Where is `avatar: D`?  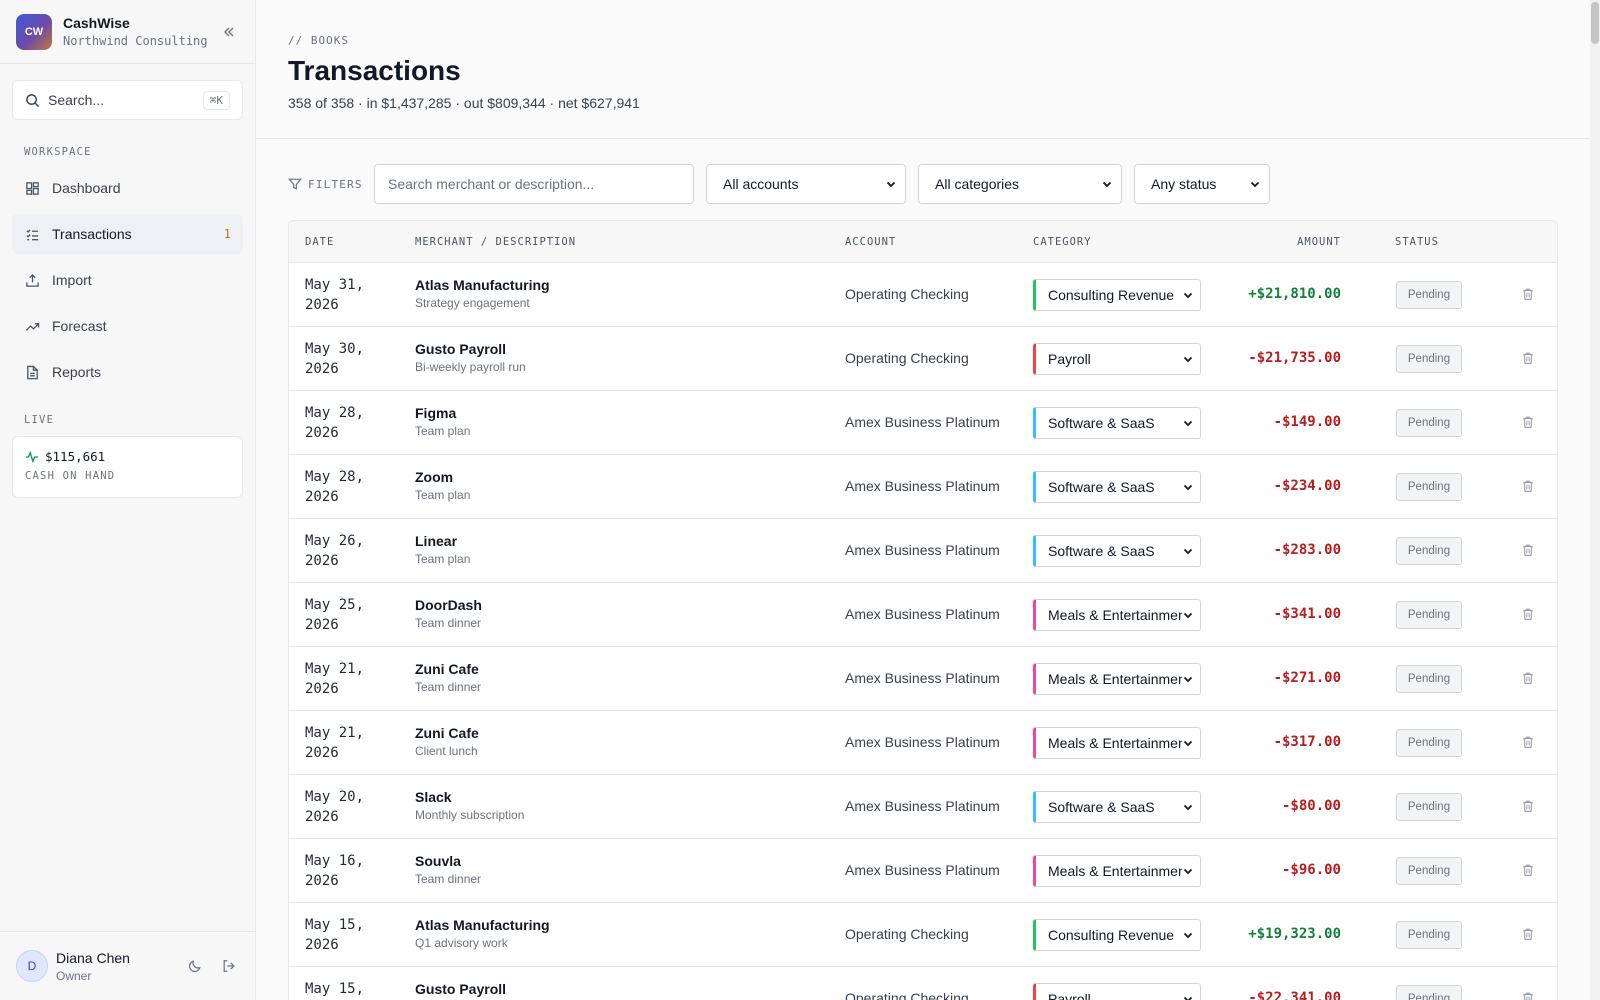 avatar: D is located at coordinates (32, 966).